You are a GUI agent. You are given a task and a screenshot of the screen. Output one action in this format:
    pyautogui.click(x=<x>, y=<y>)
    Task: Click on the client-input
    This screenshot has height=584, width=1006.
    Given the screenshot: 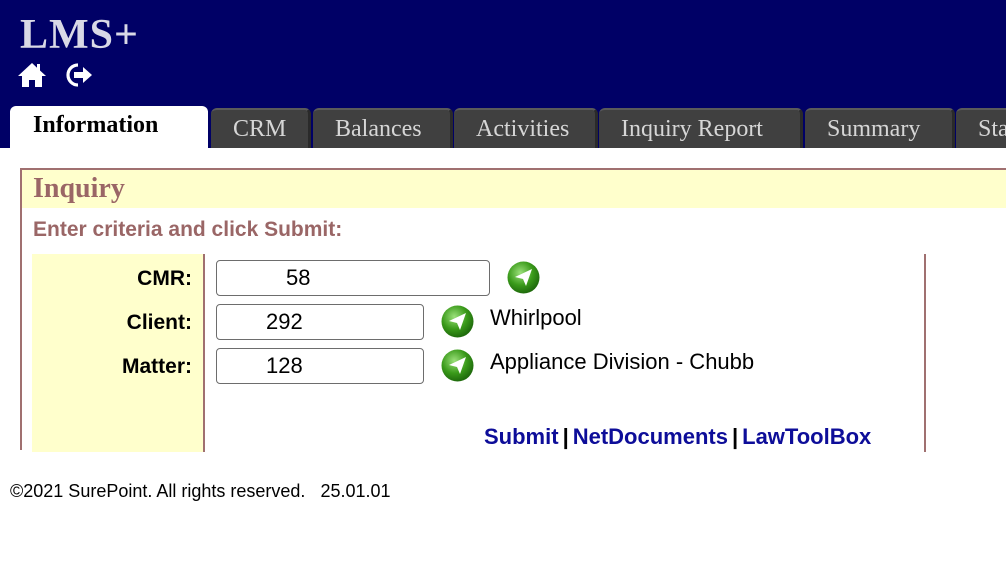 What is the action you would take?
    pyautogui.click(x=320, y=322)
    